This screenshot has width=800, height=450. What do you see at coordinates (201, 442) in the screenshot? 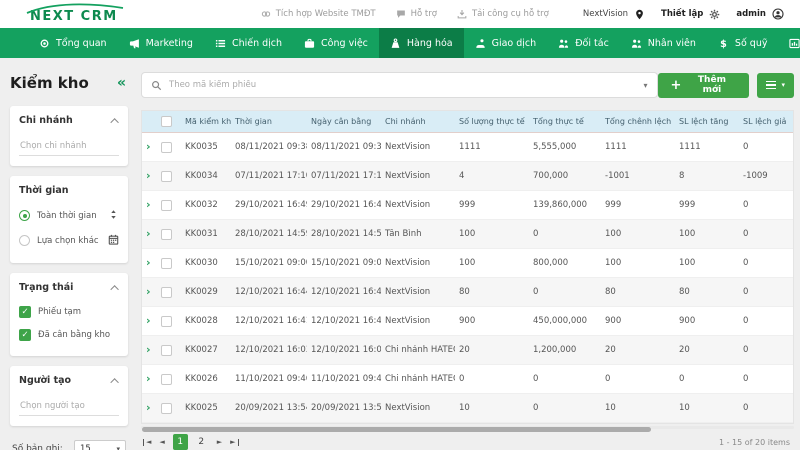
I see `page-button-2: 2` at bounding box center [201, 442].